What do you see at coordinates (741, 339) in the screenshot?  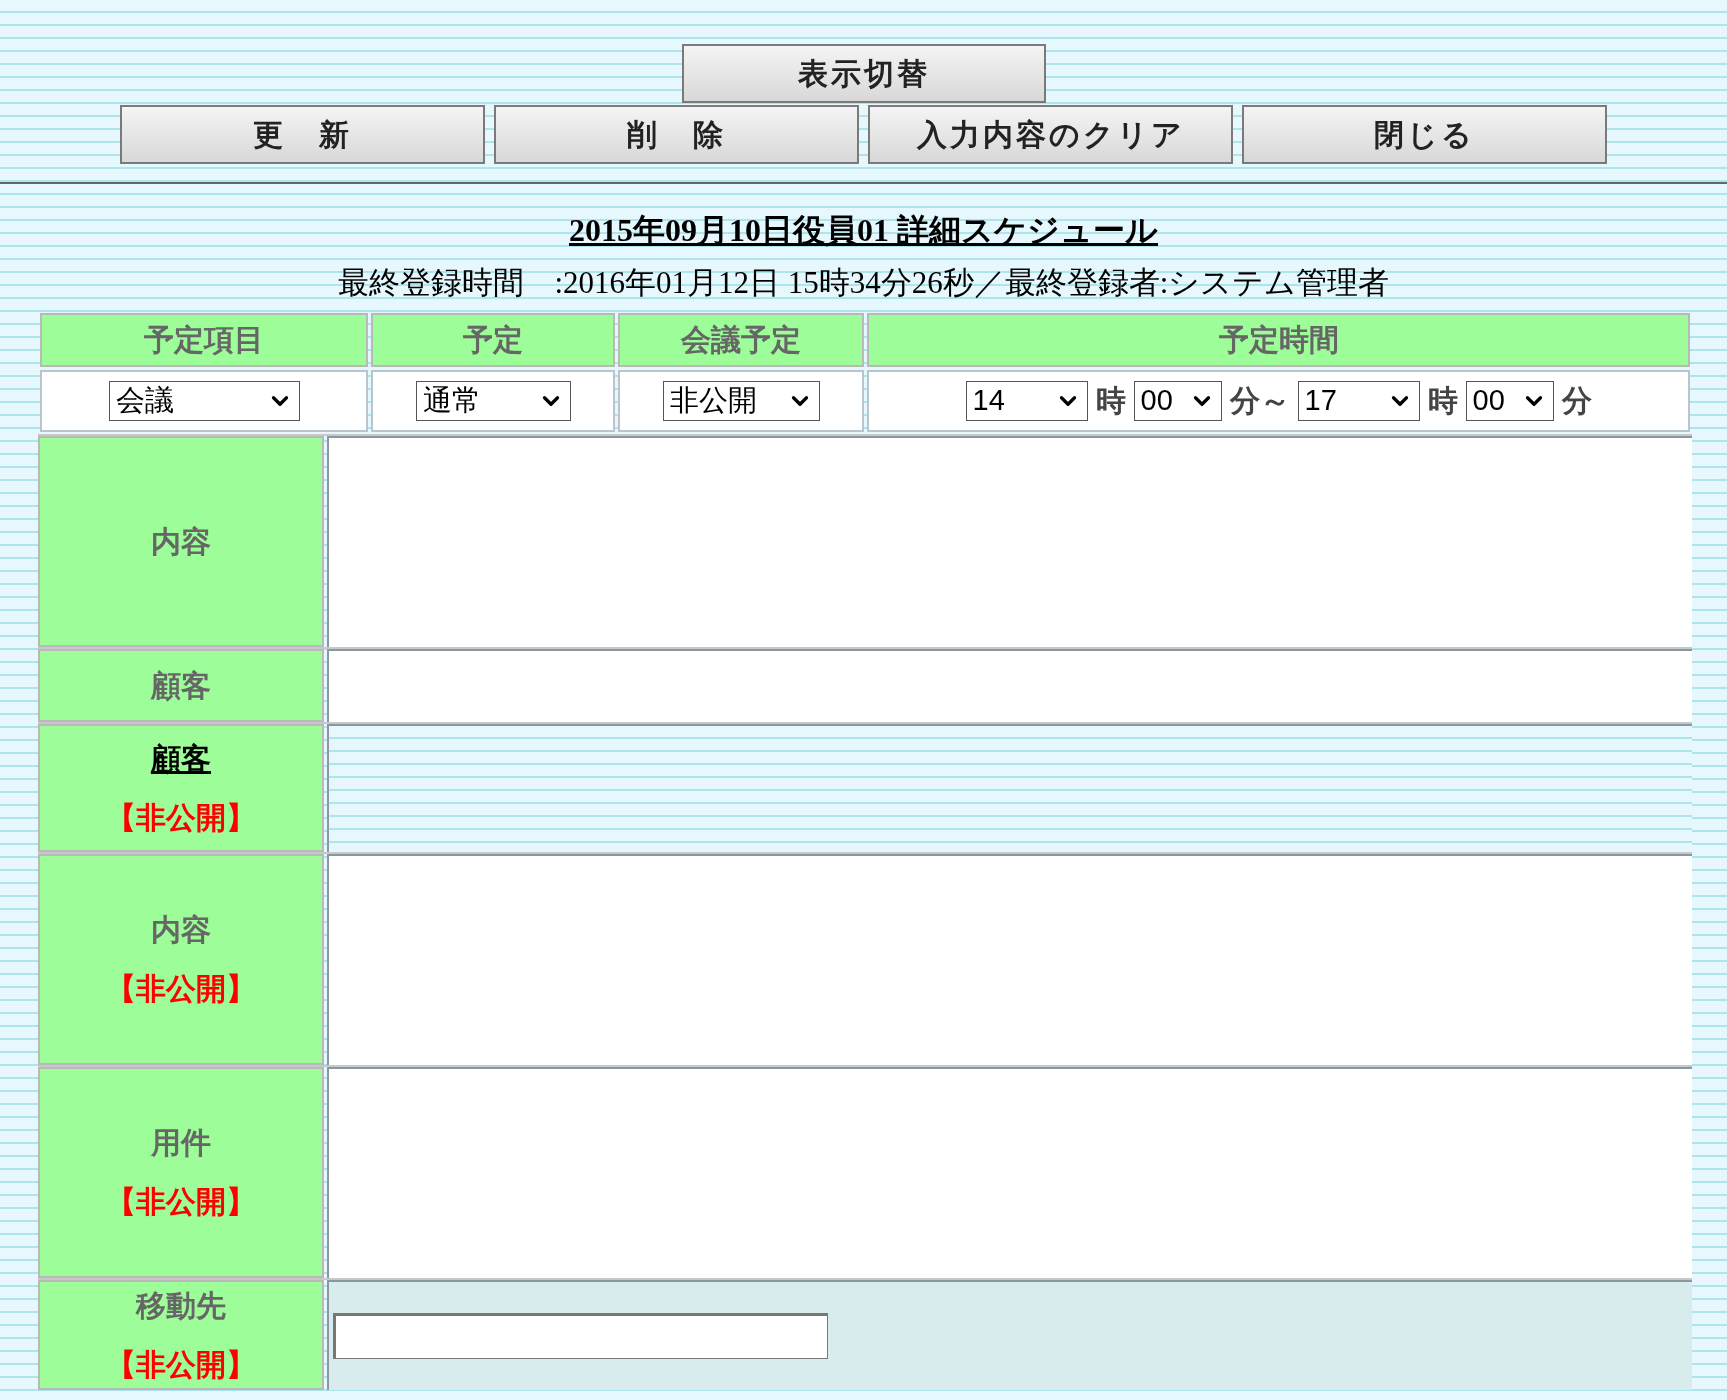 I see `header-cell: 会議予定` at bounding box center [741, 339].